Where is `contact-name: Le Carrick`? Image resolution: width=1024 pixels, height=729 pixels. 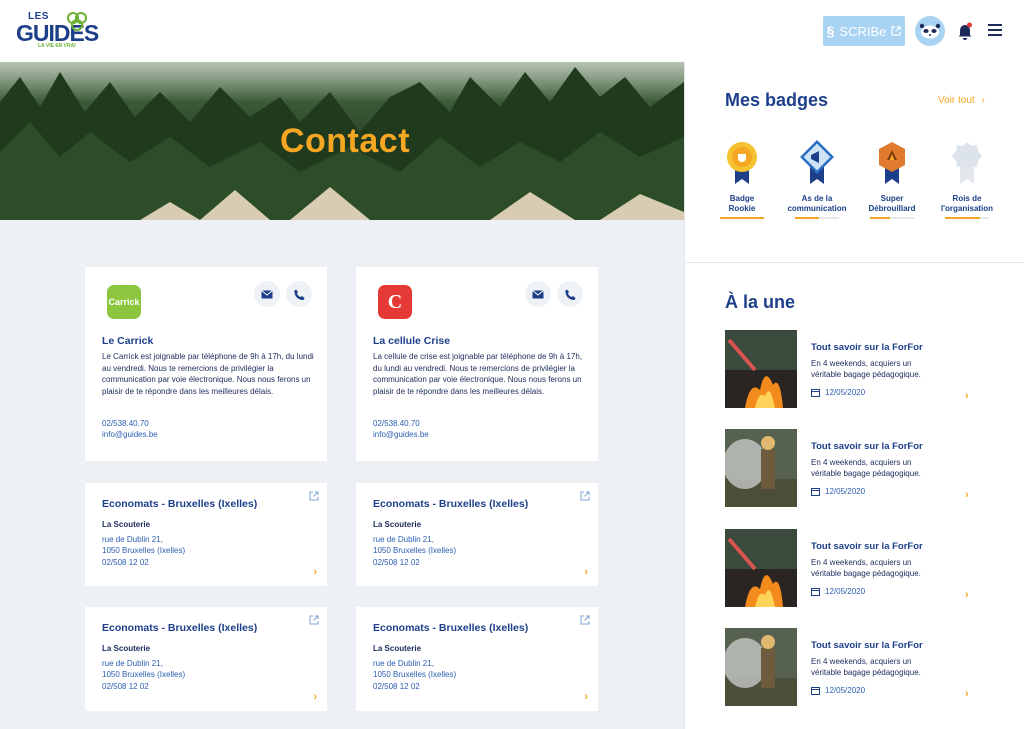
contact-name: Le Carrick is located at coordinates (128, 341).